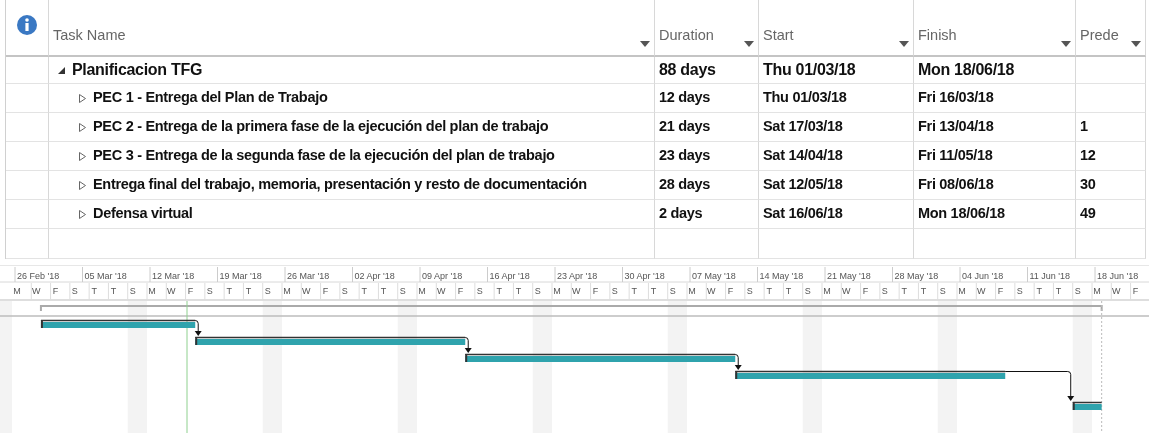 The height and width of the screenshot is (439, 1149). I want to click on week-label: 09 Apr '18, so click(442, 276).